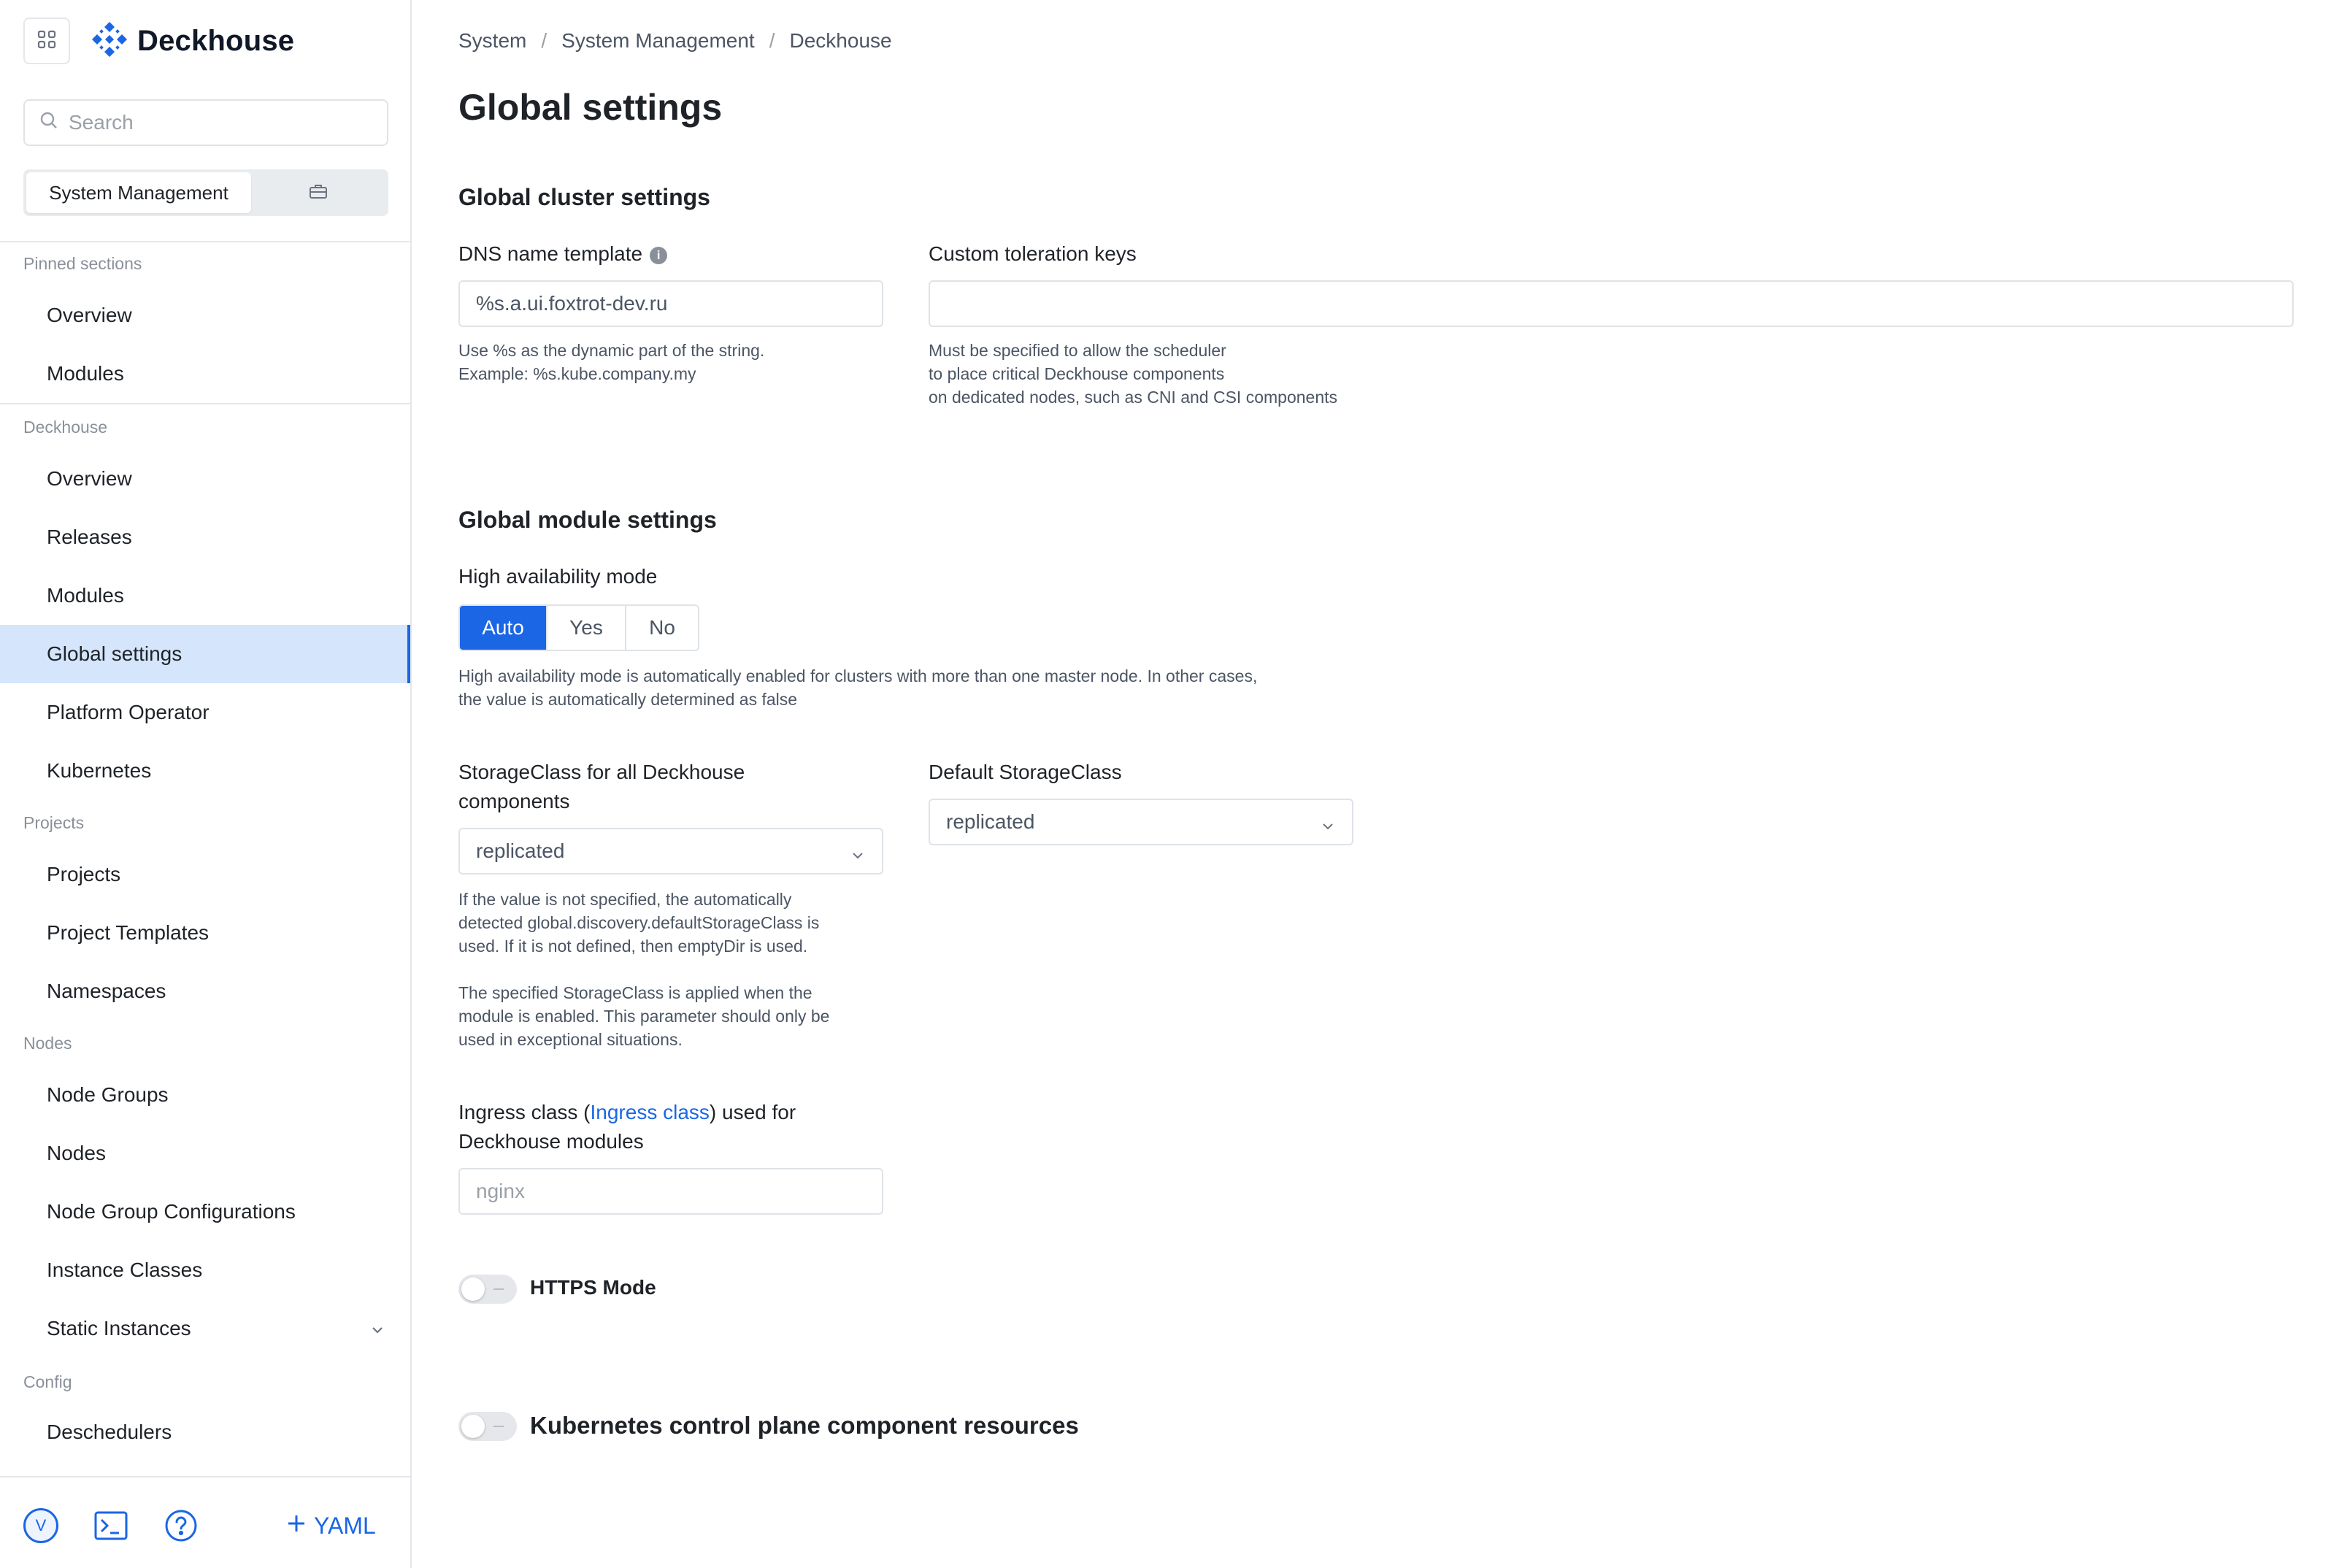  What do you see at coordinates (587, 628) in the screenshot?
I see `ha-mode-yes: Yes` at bounding box center [587, 628].